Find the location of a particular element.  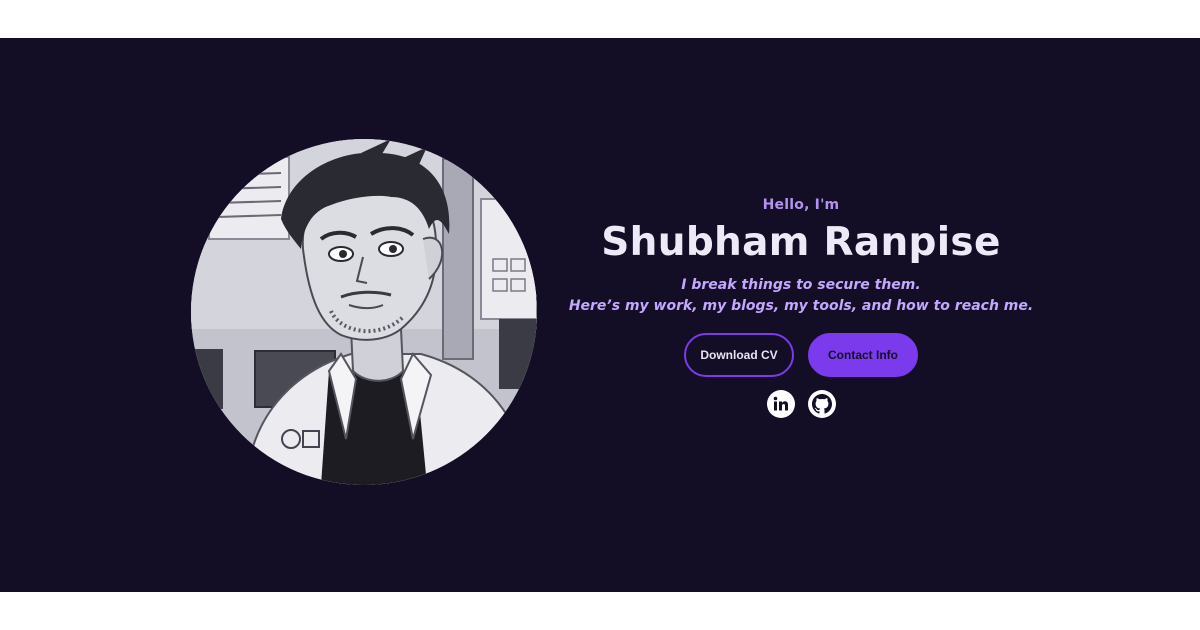

person-name: Shubham Ranpise is located at coordinates (801, 242).